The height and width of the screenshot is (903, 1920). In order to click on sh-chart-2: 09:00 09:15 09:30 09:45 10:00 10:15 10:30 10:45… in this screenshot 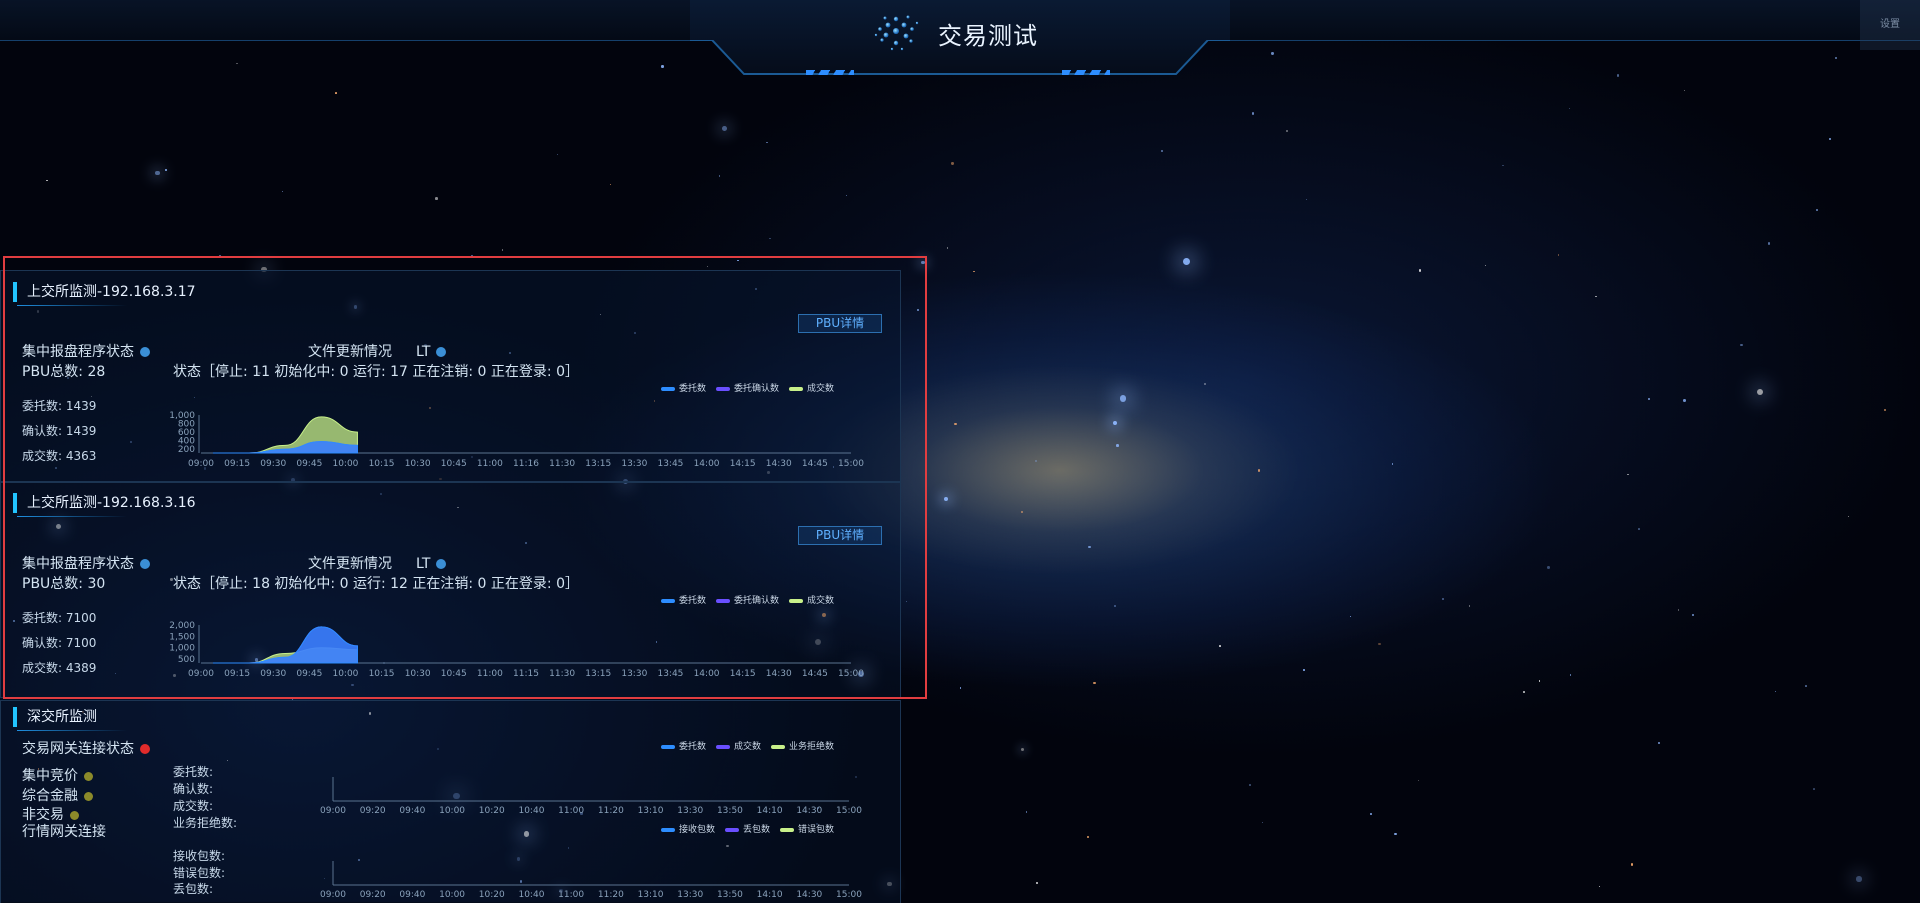, I will do `click(516, 650)`.